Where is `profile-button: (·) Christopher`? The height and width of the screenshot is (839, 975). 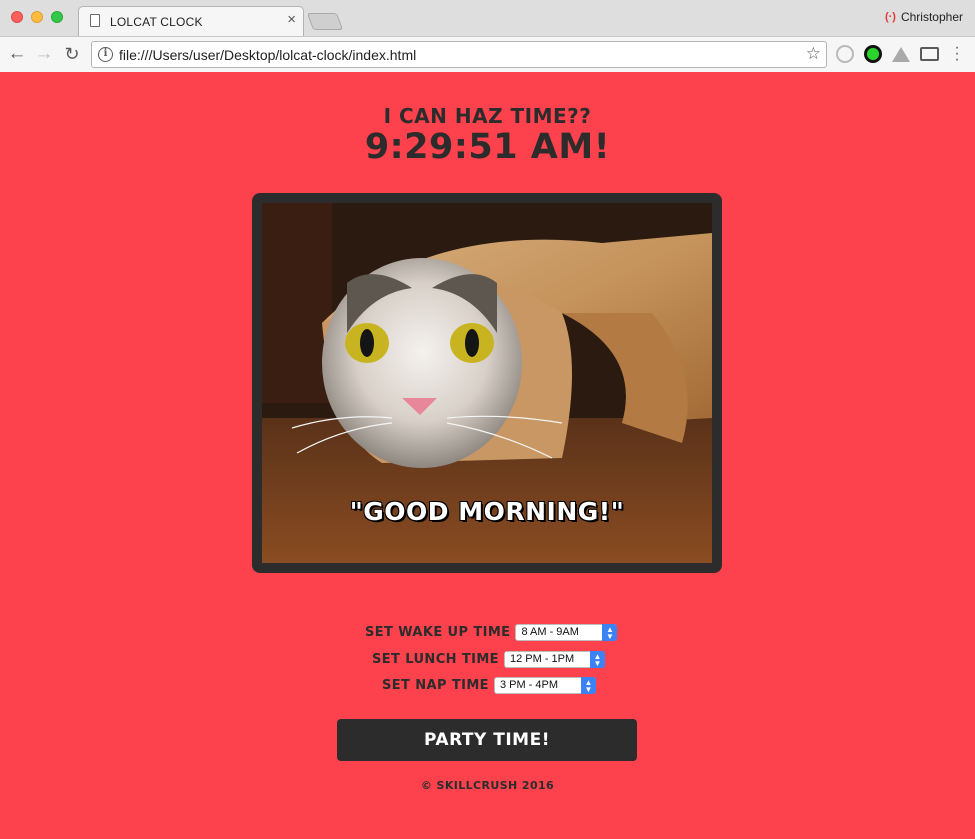
profile-button: (·) Christopher is located at coordinates (924, 17).